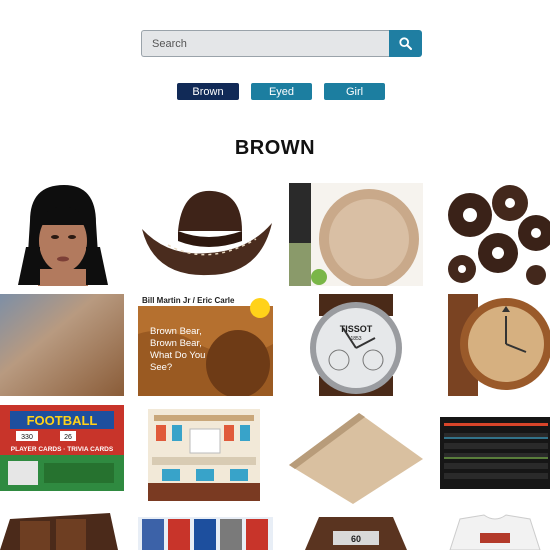  I want to click on box-main-text: FOOTBALL, so click(62, 420).